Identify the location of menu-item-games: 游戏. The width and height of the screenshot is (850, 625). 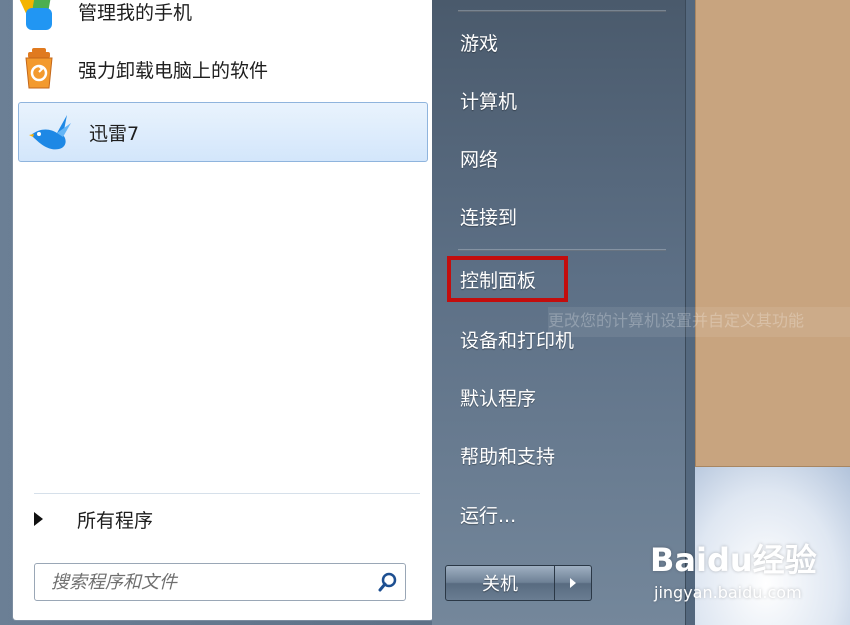
(557, 42).